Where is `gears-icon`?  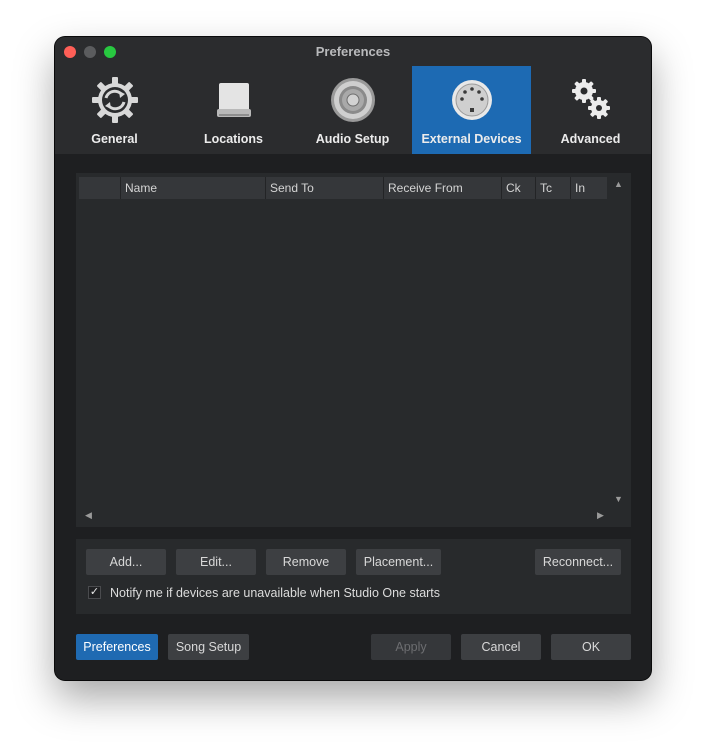 gears-icon is located at coordinates (590, 99).